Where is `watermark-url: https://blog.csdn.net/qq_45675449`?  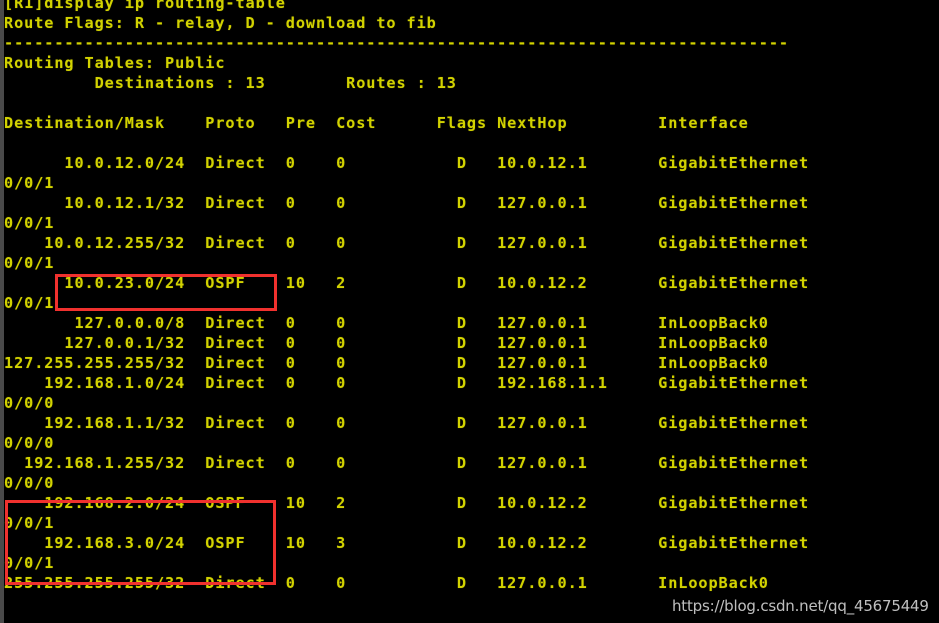
watermark-url: https://blog.csdn.net/qq_45675449 is located at coordinates (800, 606).